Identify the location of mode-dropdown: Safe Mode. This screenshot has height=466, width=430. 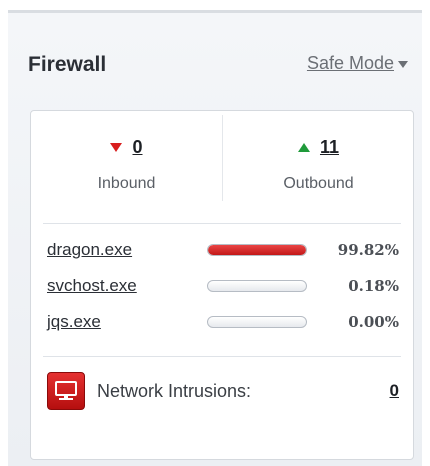
(357, 63).